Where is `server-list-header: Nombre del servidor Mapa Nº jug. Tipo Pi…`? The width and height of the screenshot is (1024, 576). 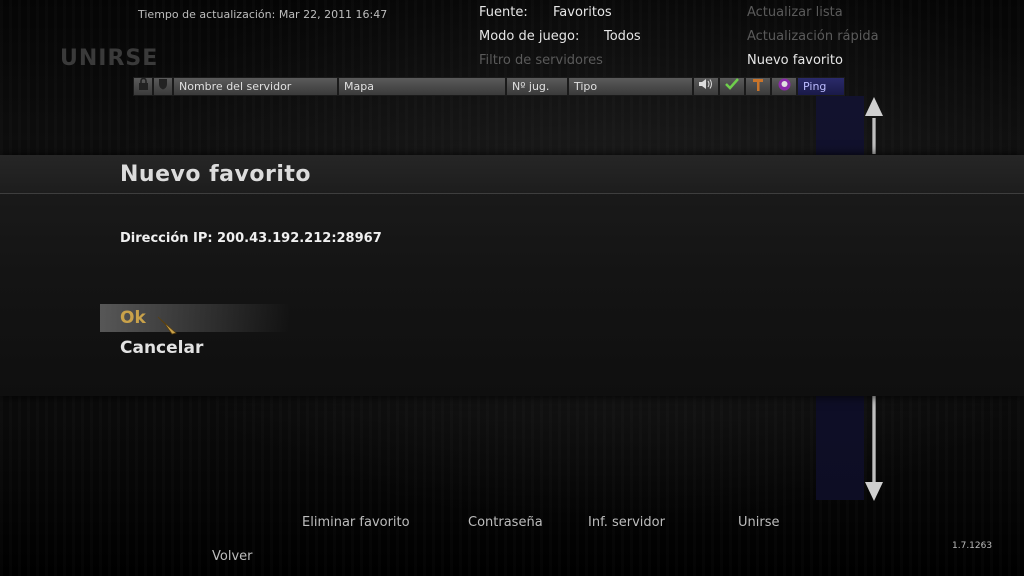 server-list-header: Nombre del servidor Mapa Nº jug. Tipo Pi… is located at coordinates (499, 86).